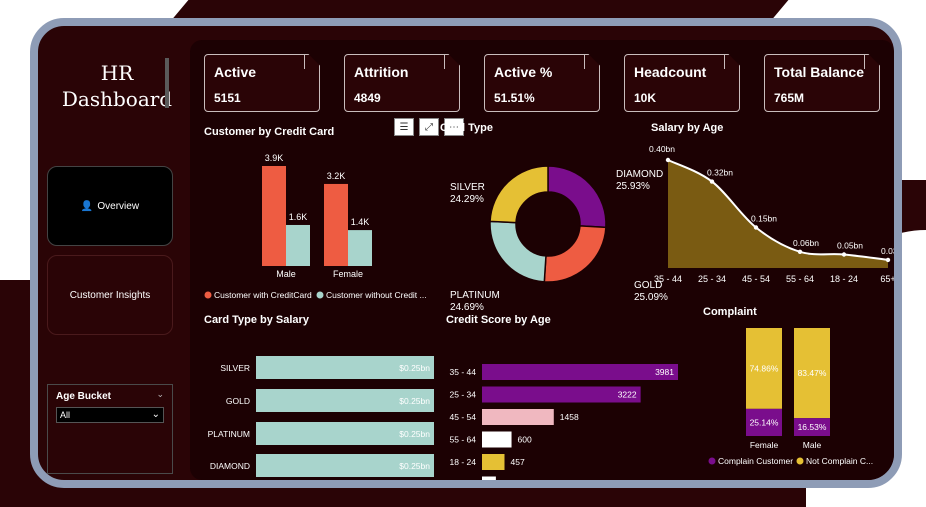 This screenshot has width=926, height=507. What do you see at coordinates (575, 254) in the screenshot?
I see `donut-slice-gold` at bounding box center [575, 254].